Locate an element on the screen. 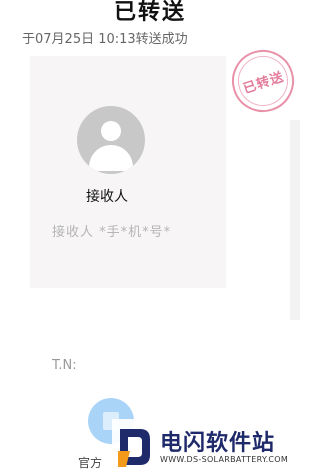 The height and width of the screenshot is (473, 320). watermark: 电闪软件站 WWW.DS-SOLARBATTERY.COM is located at coordinates (206, 446).